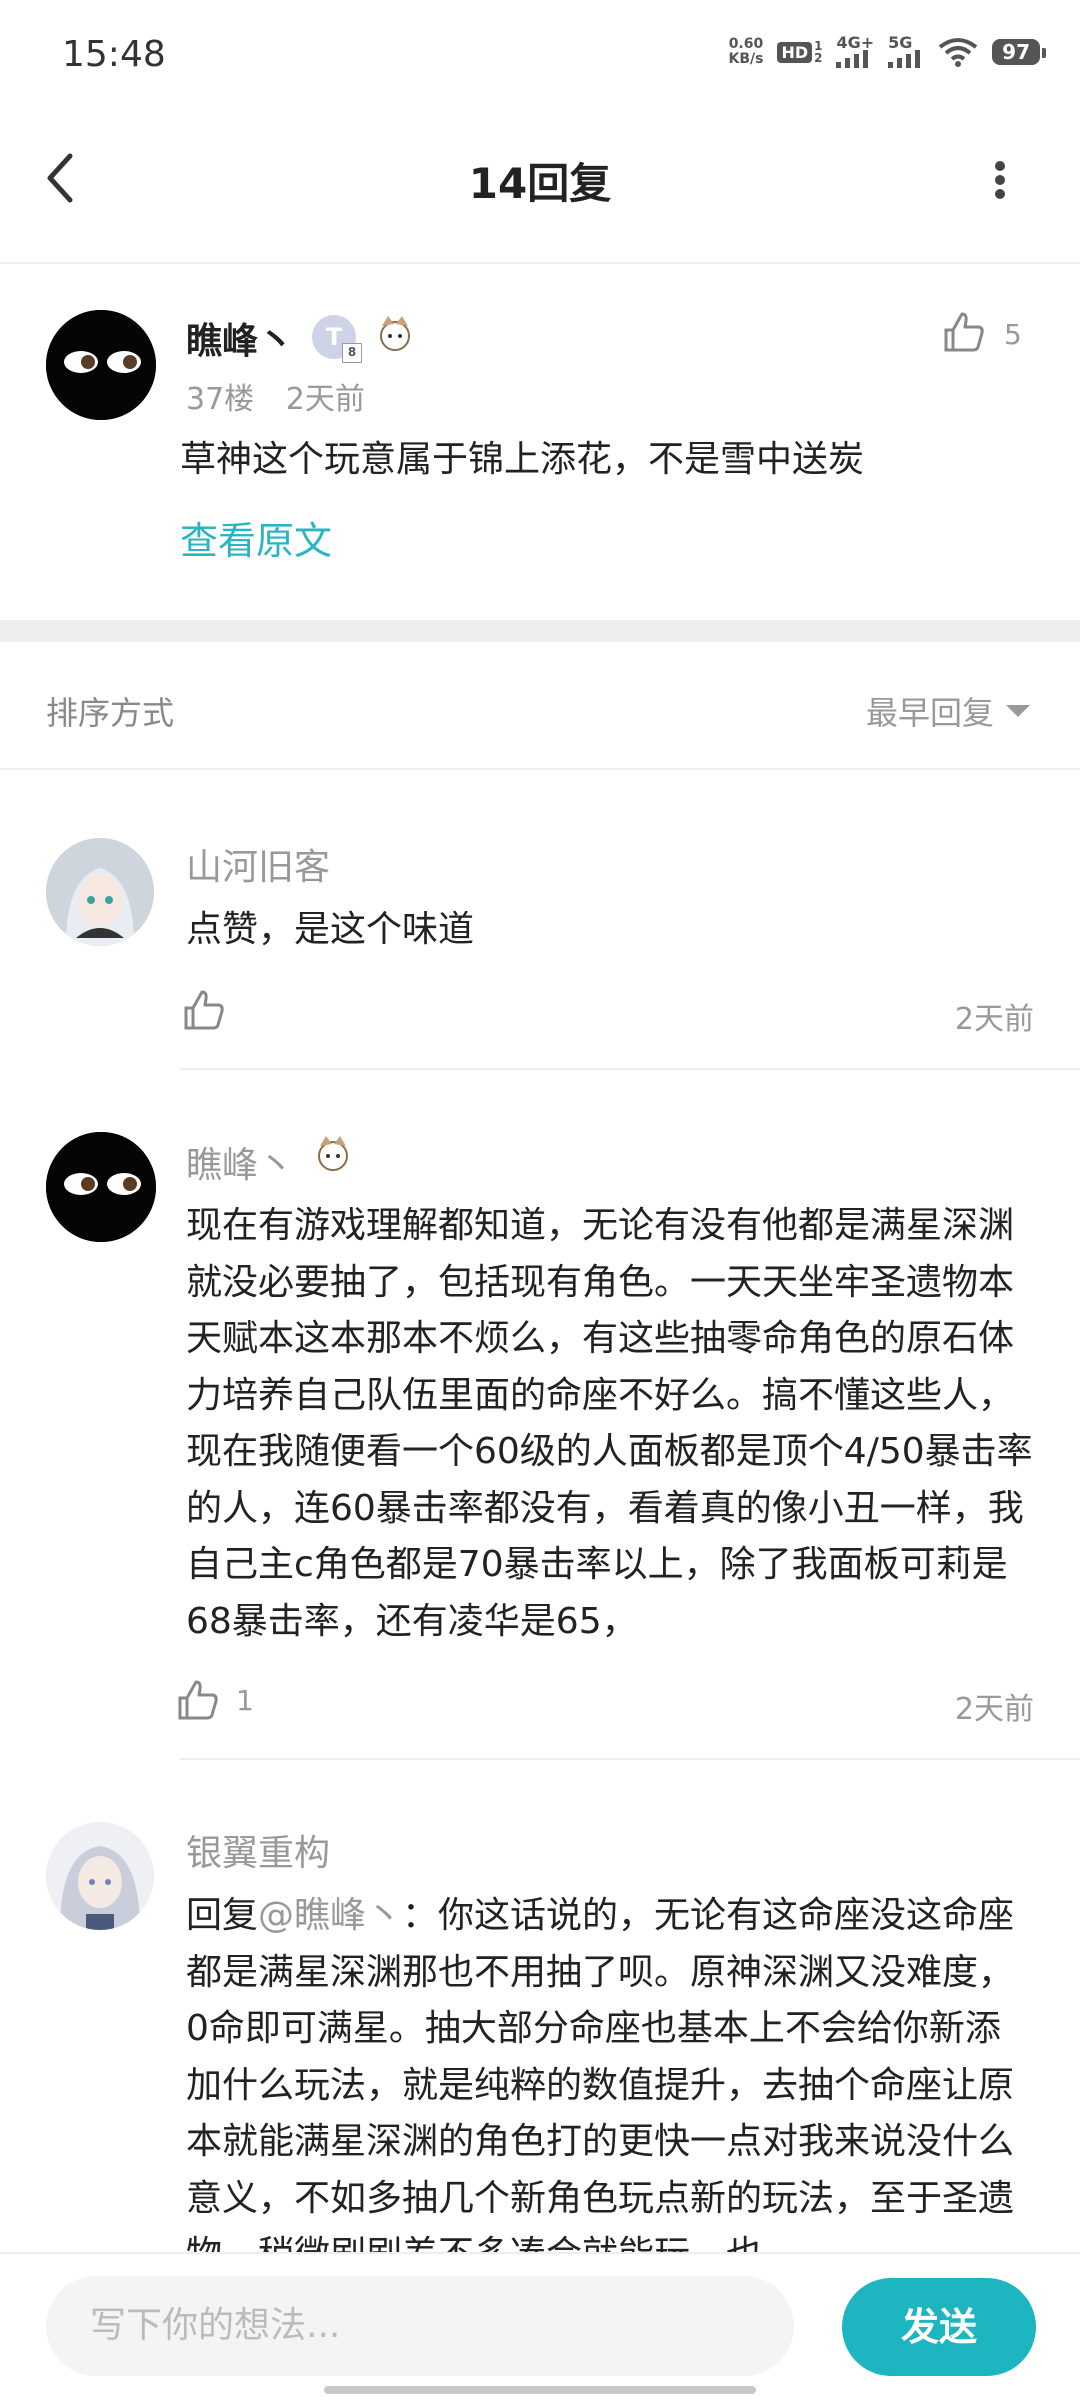  I want to click on status-time: 15:48, so click(114, 54).